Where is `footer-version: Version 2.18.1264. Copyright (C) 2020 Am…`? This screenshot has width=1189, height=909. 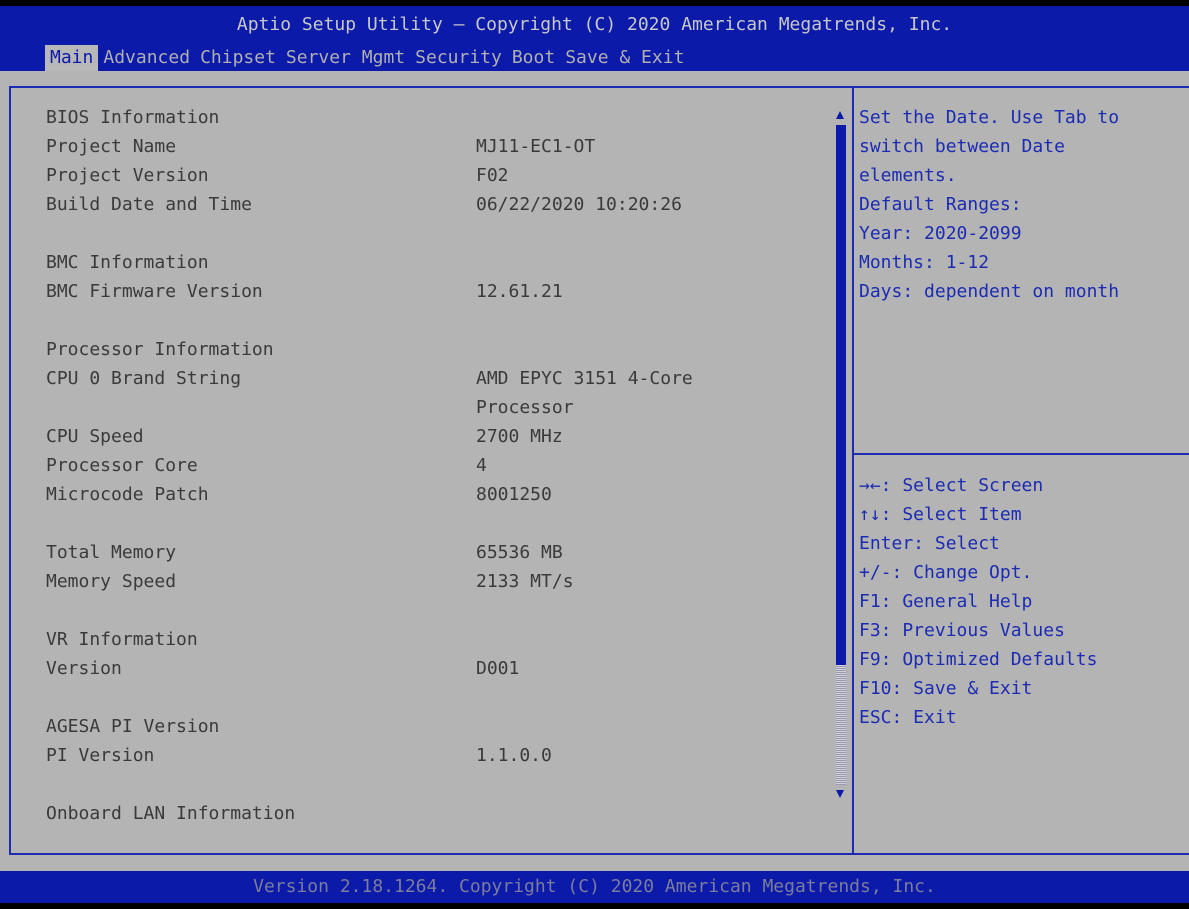
footer-version: Version 2.18.1264. Copyright (C) 2020 Am… is located at coordinates (594, 887).